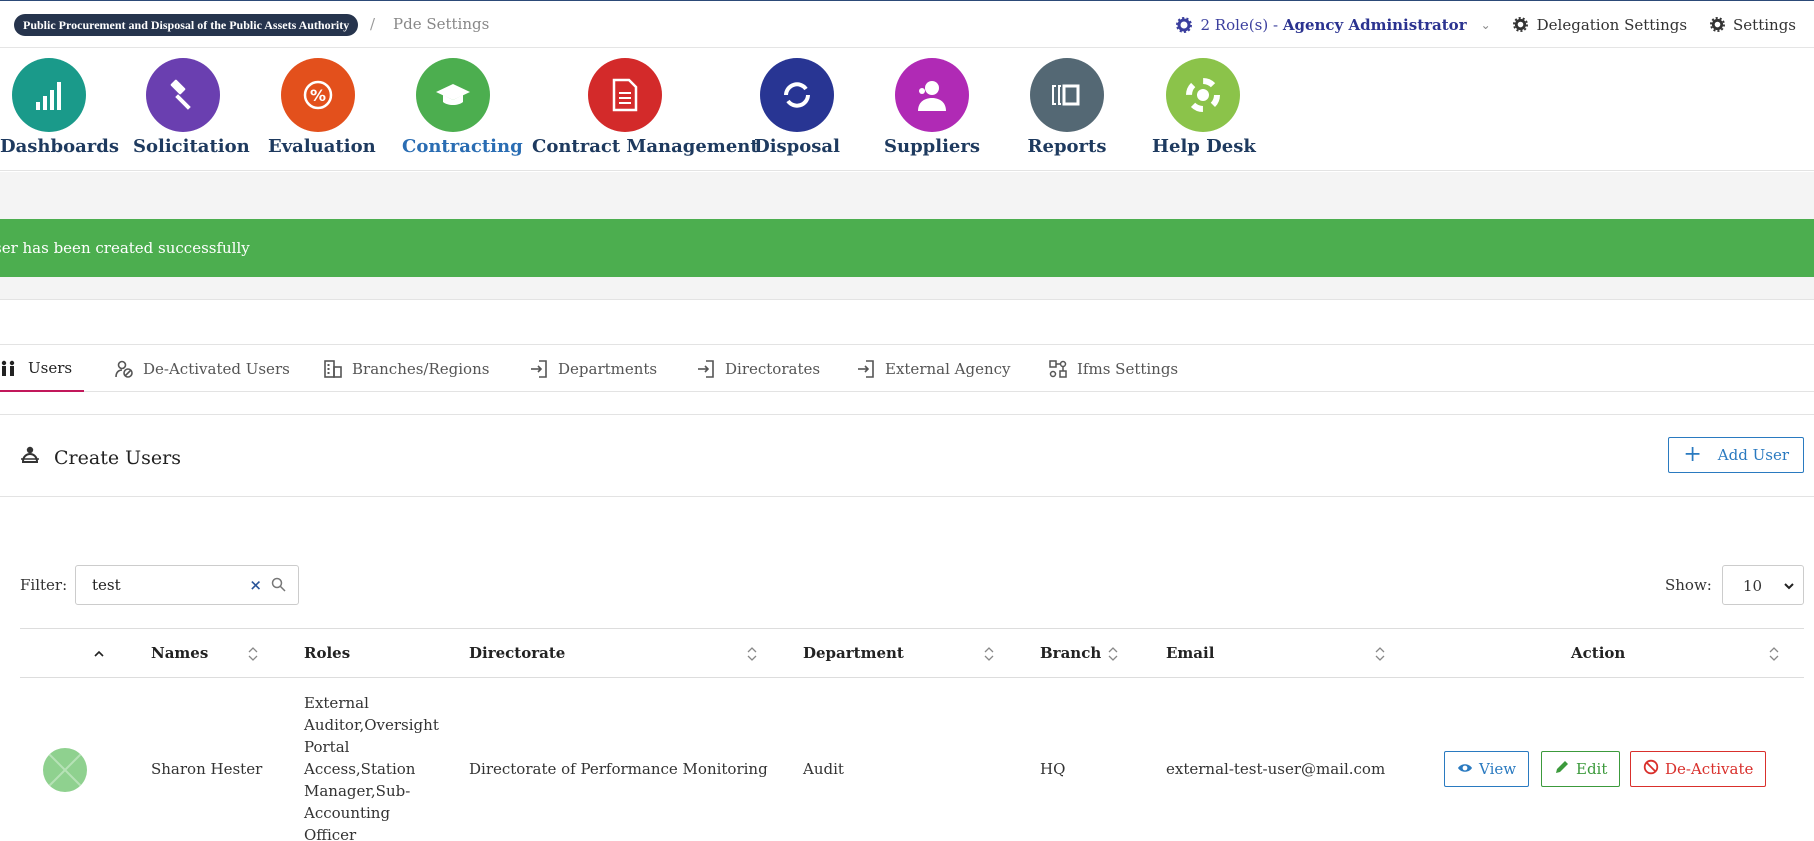 The height and width of the screenshot is (841, 1814). What do you see at coordinates (50, 367) in the screenshot?
I see `tab-label: Users` at bounding box center [50, 367].